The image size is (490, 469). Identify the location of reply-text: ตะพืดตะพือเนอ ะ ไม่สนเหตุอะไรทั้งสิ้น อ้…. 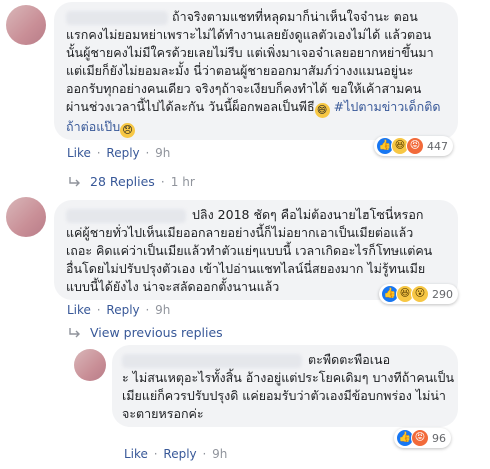
(289, 387).